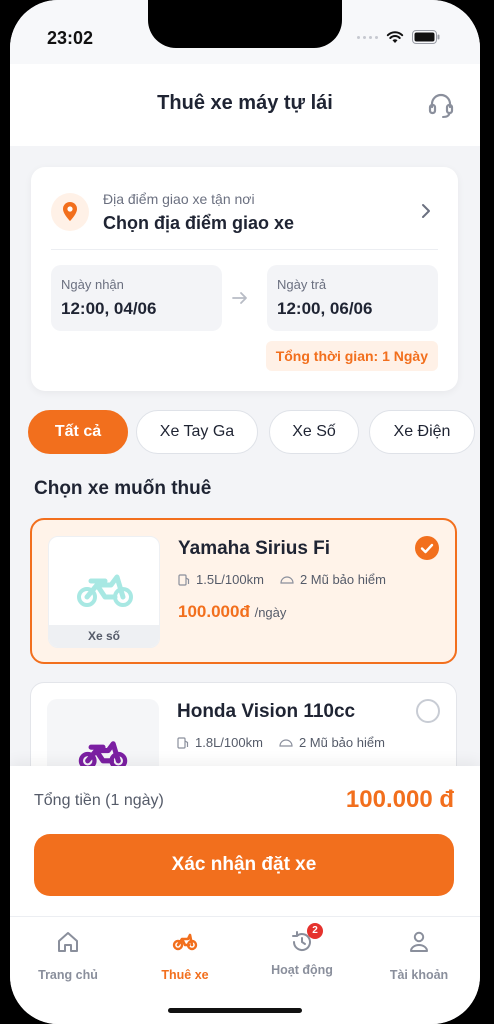  Describe the element at coordinates (422, 432) in the screenshot. I see `filter-chip-electric: Xe Điện` at that location.